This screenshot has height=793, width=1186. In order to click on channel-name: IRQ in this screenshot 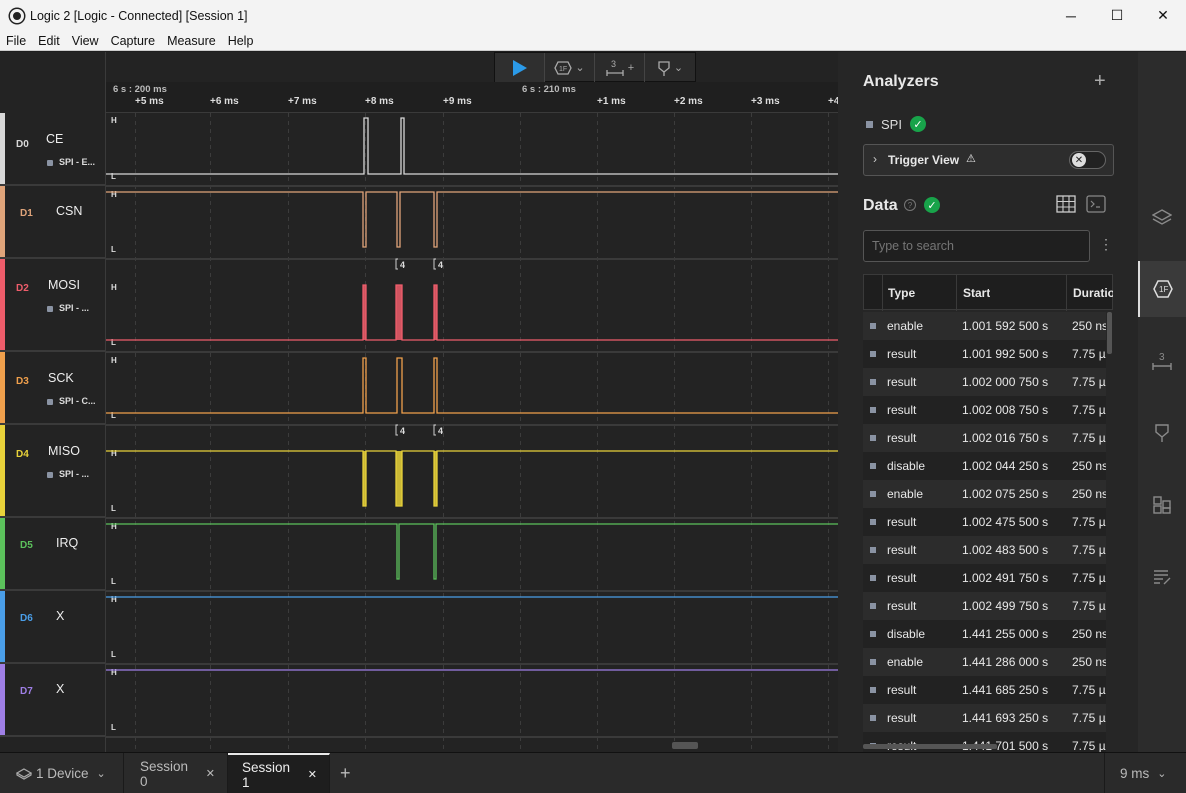, I will do `click(67, 543)`.